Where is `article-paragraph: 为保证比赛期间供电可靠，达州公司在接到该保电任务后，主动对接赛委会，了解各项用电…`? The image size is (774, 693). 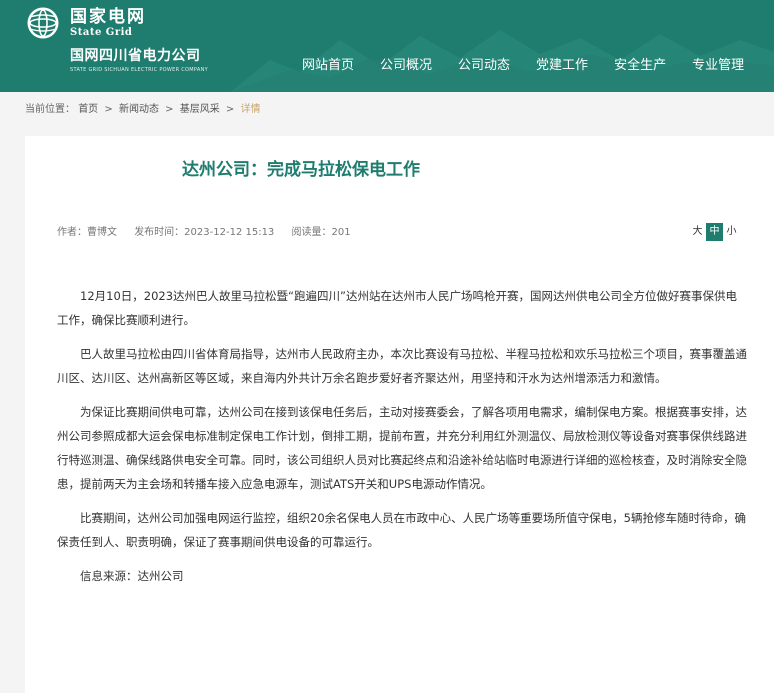
article-paragraph: 为保证比赛期间供电可靠，达州公司在接到该保电任务后，主动对接赛委会，了解各项用电… is located at coordinates (402, 448).